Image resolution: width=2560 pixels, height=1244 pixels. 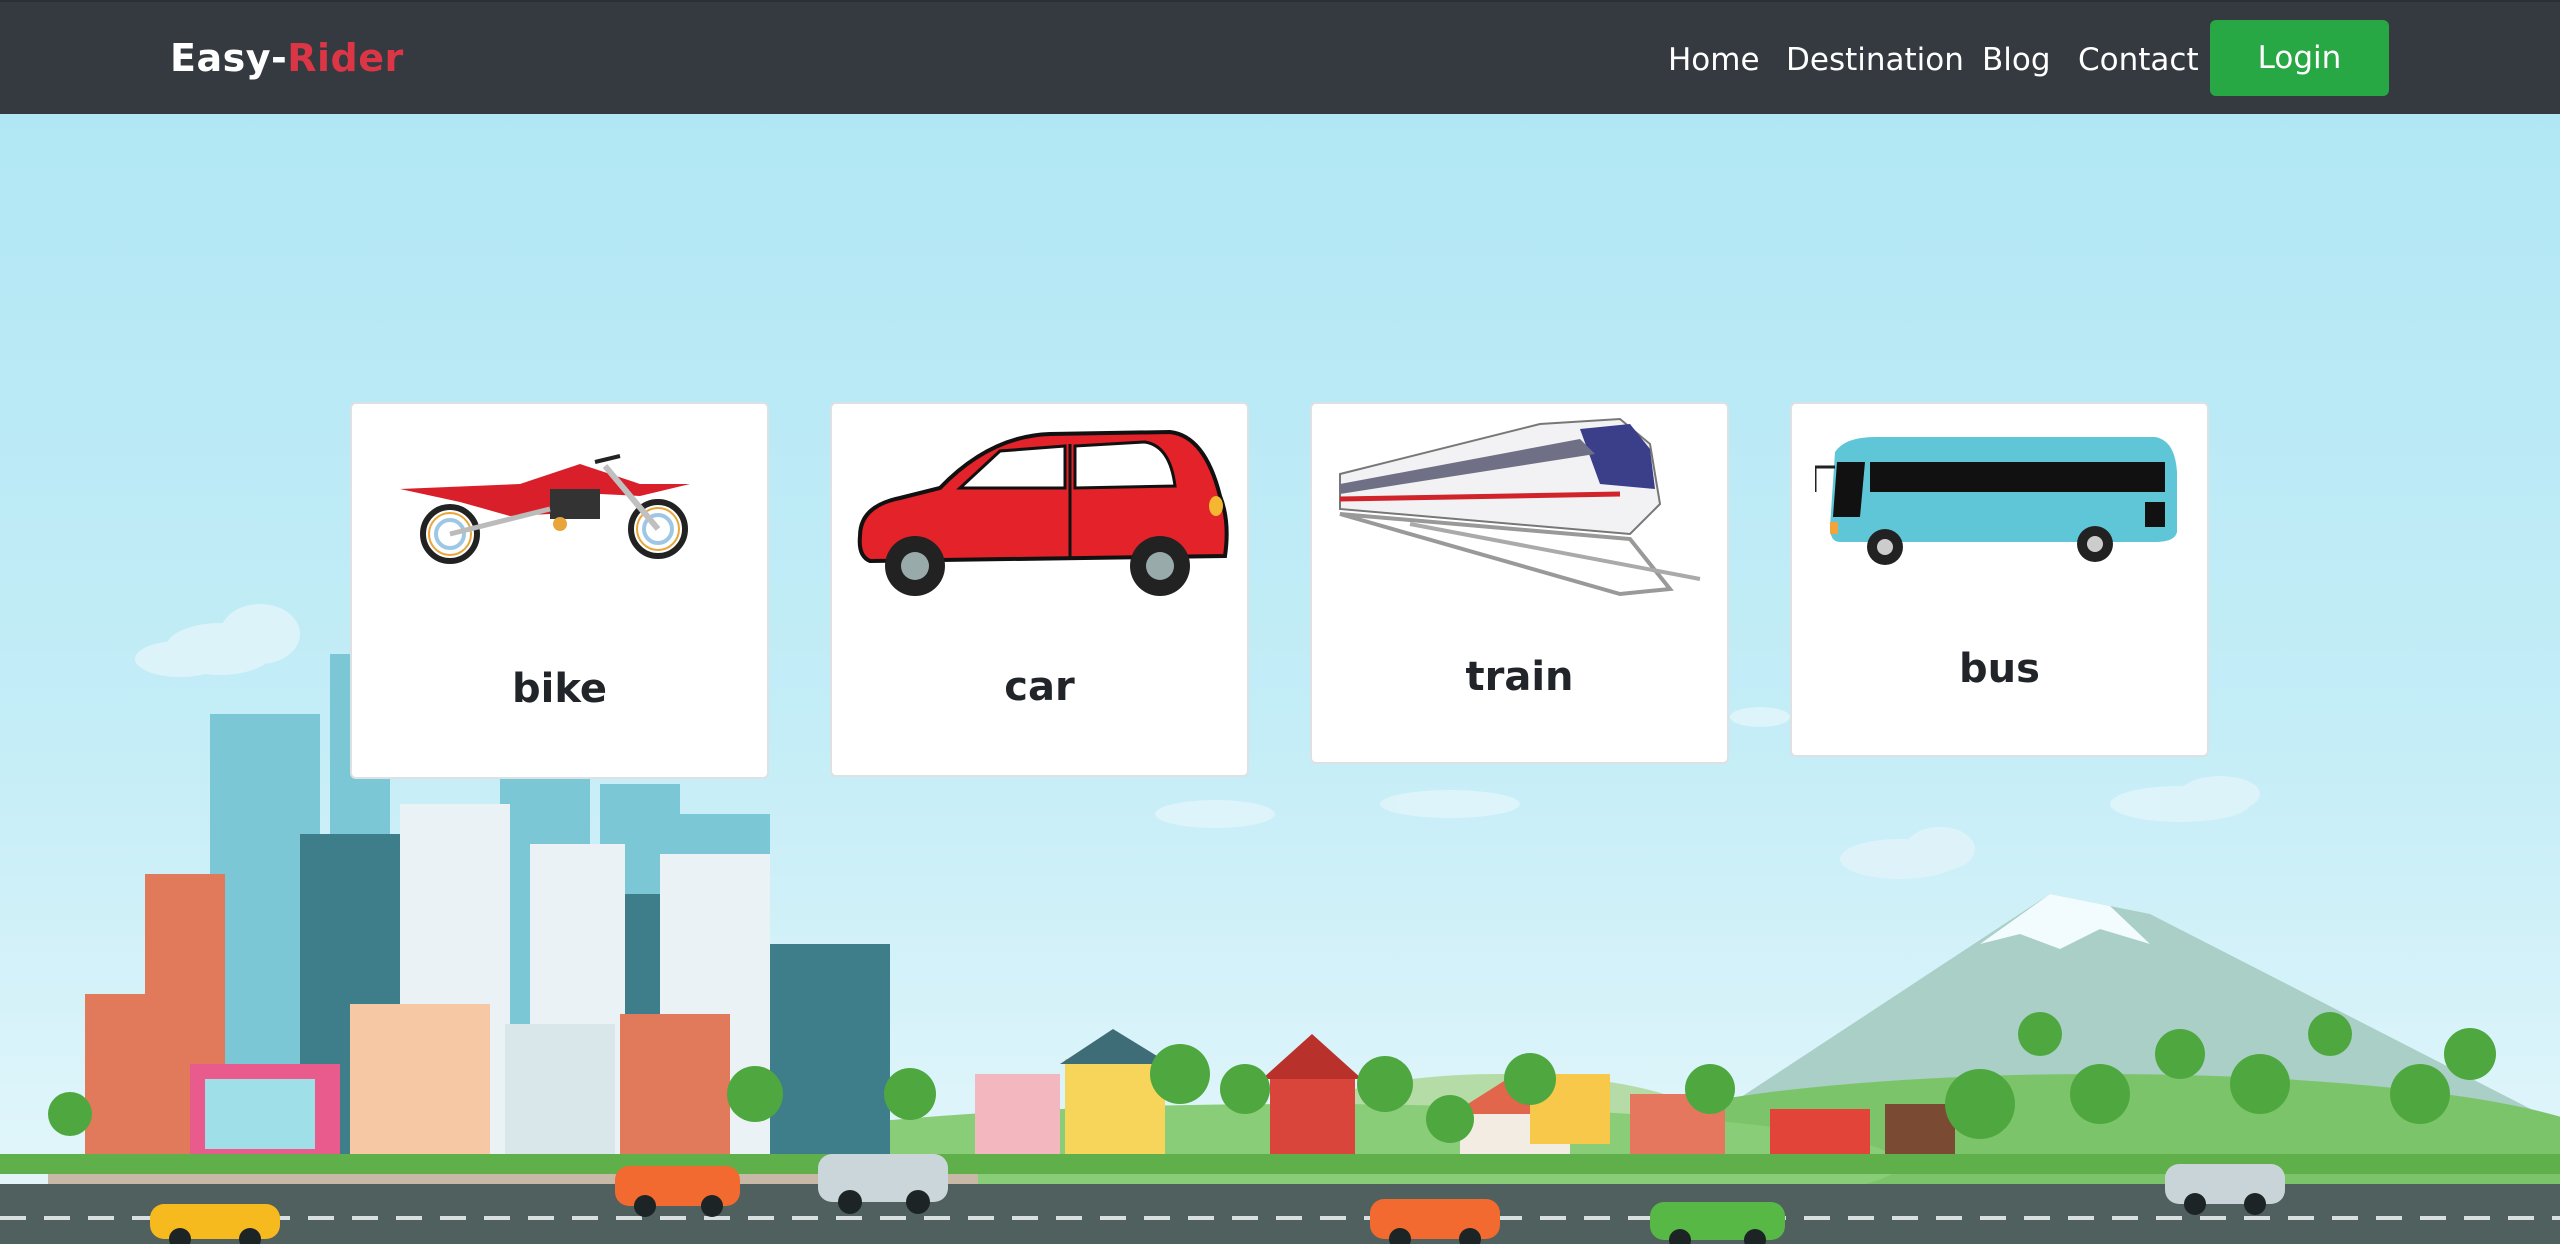 What do you see at coordinates (1039, 516) in the screenshot?
I see `car-icon` at bounding box center [1039, 516].